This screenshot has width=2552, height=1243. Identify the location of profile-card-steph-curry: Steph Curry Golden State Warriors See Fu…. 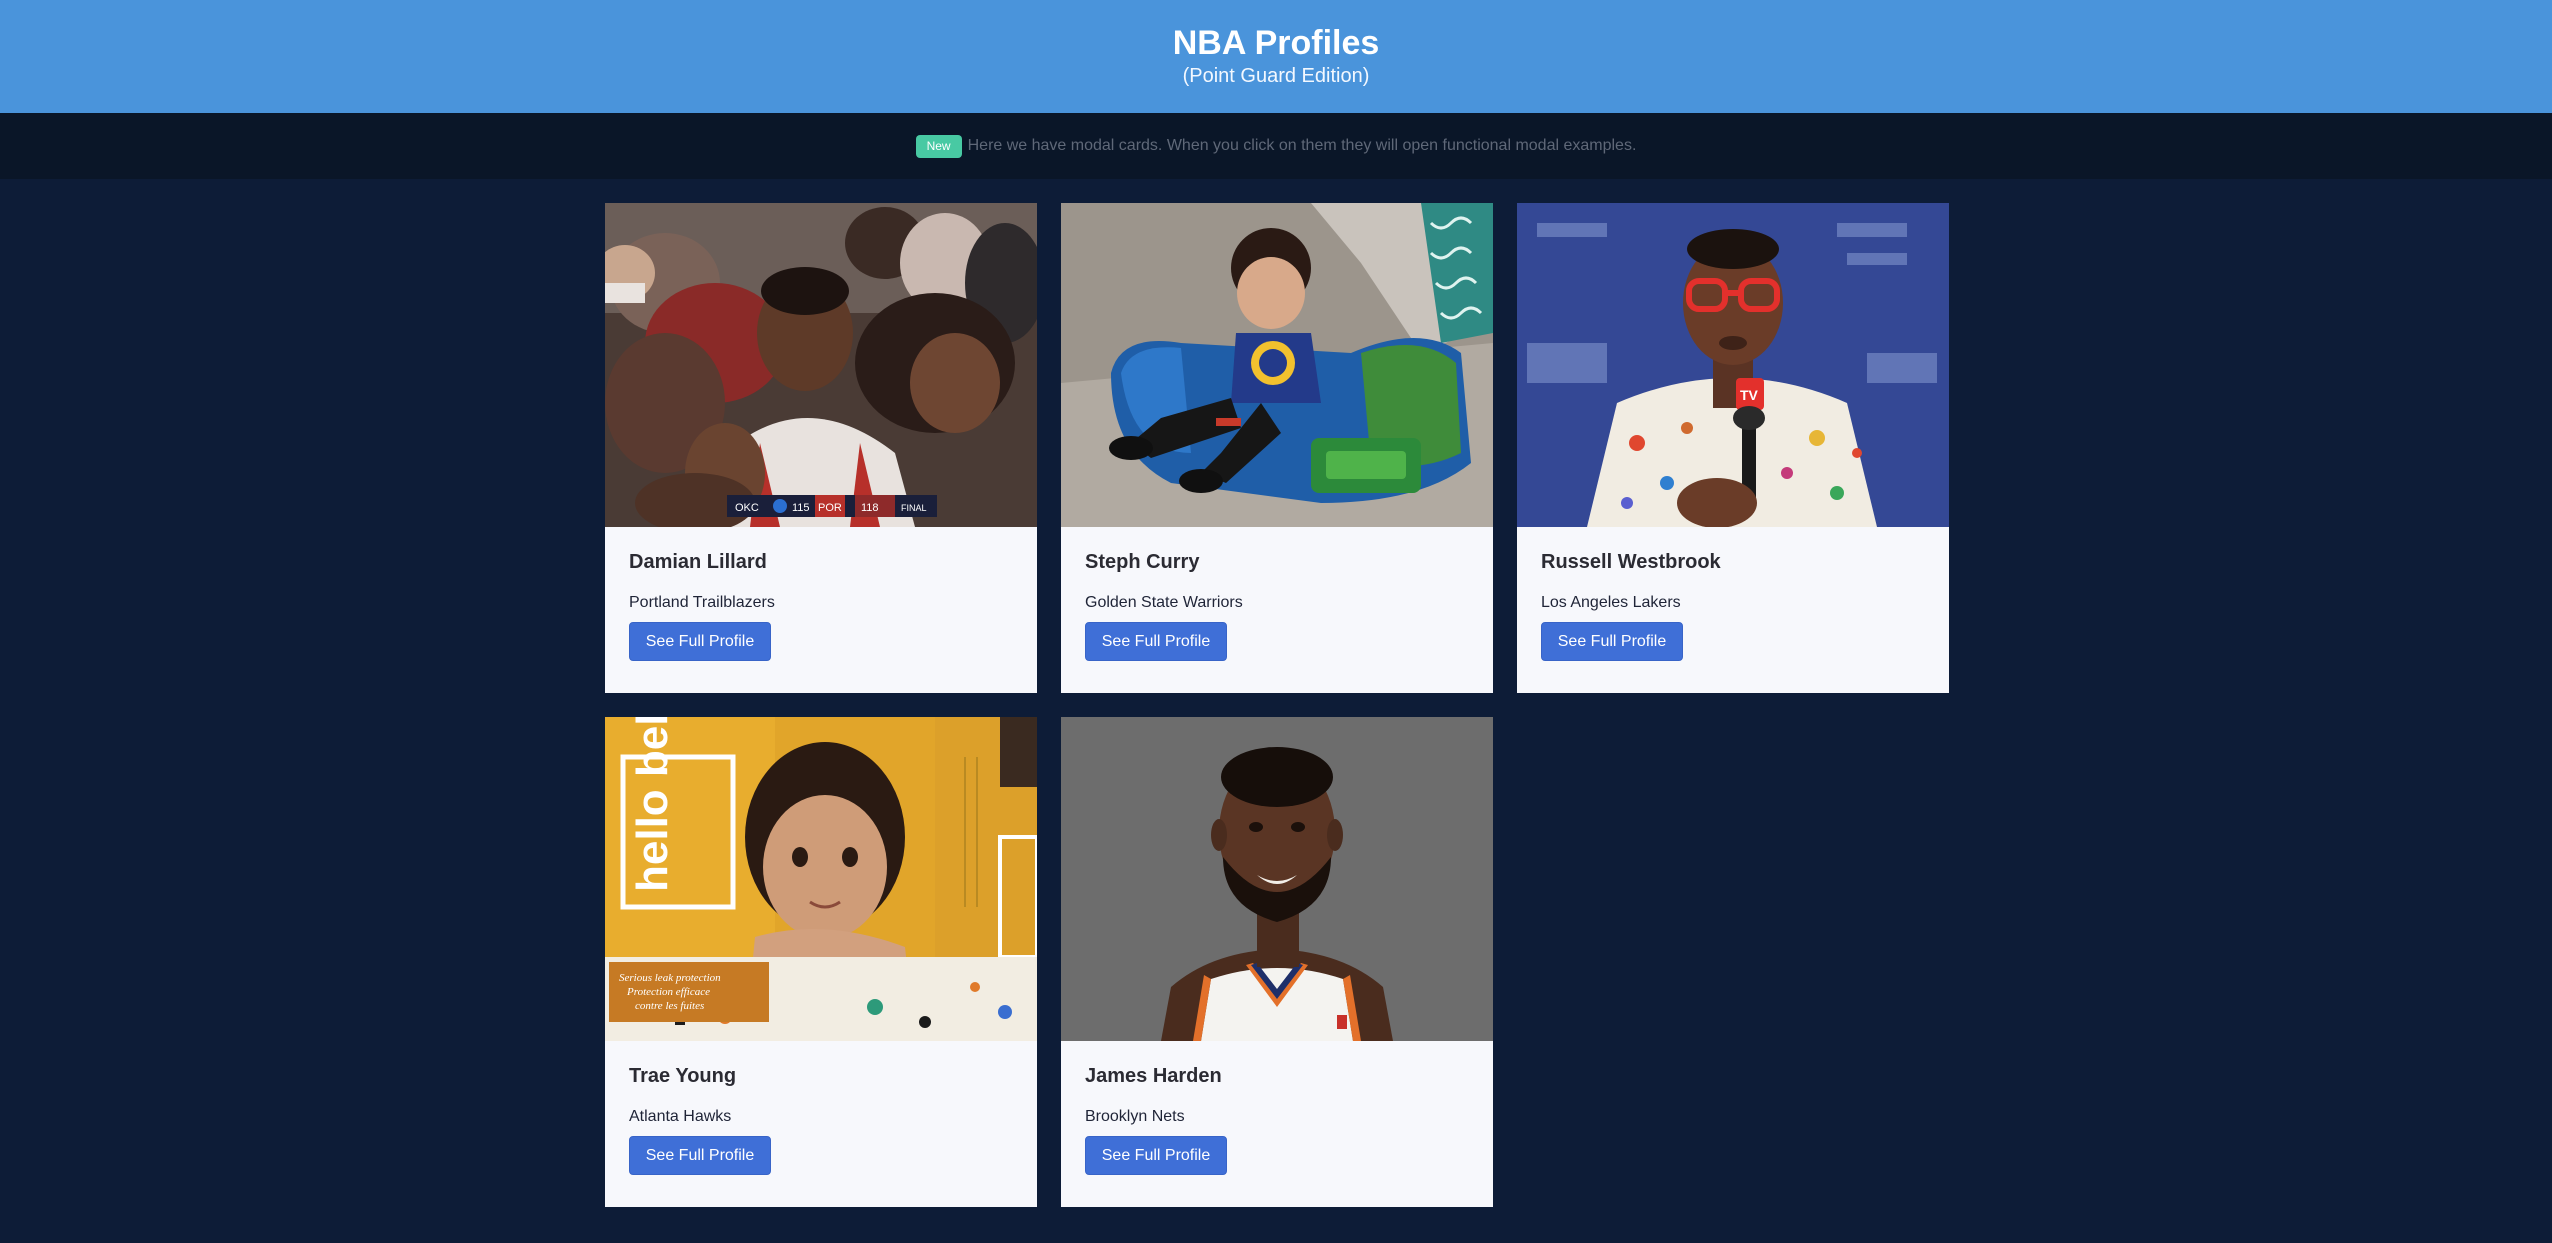
(1277, 448).